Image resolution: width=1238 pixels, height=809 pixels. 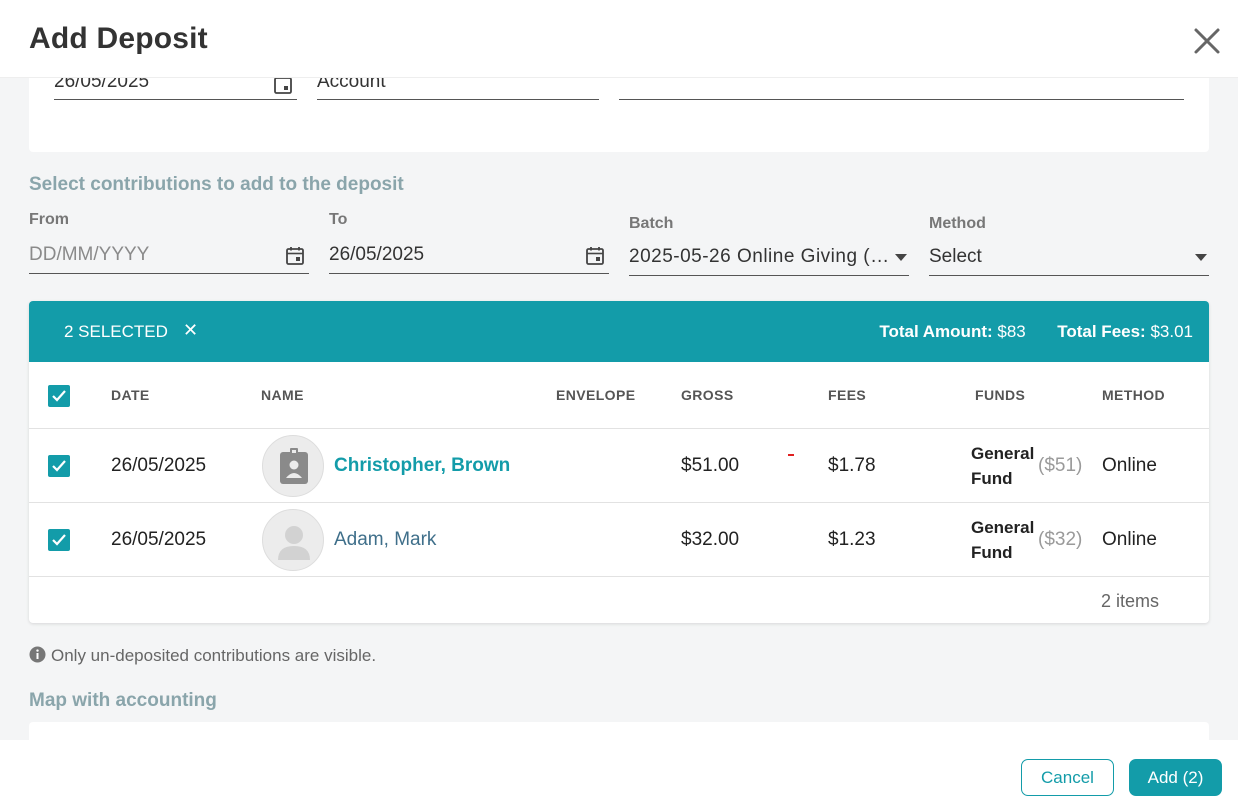 I want to click on batch-label: Batch, so click(x=651, y=223).